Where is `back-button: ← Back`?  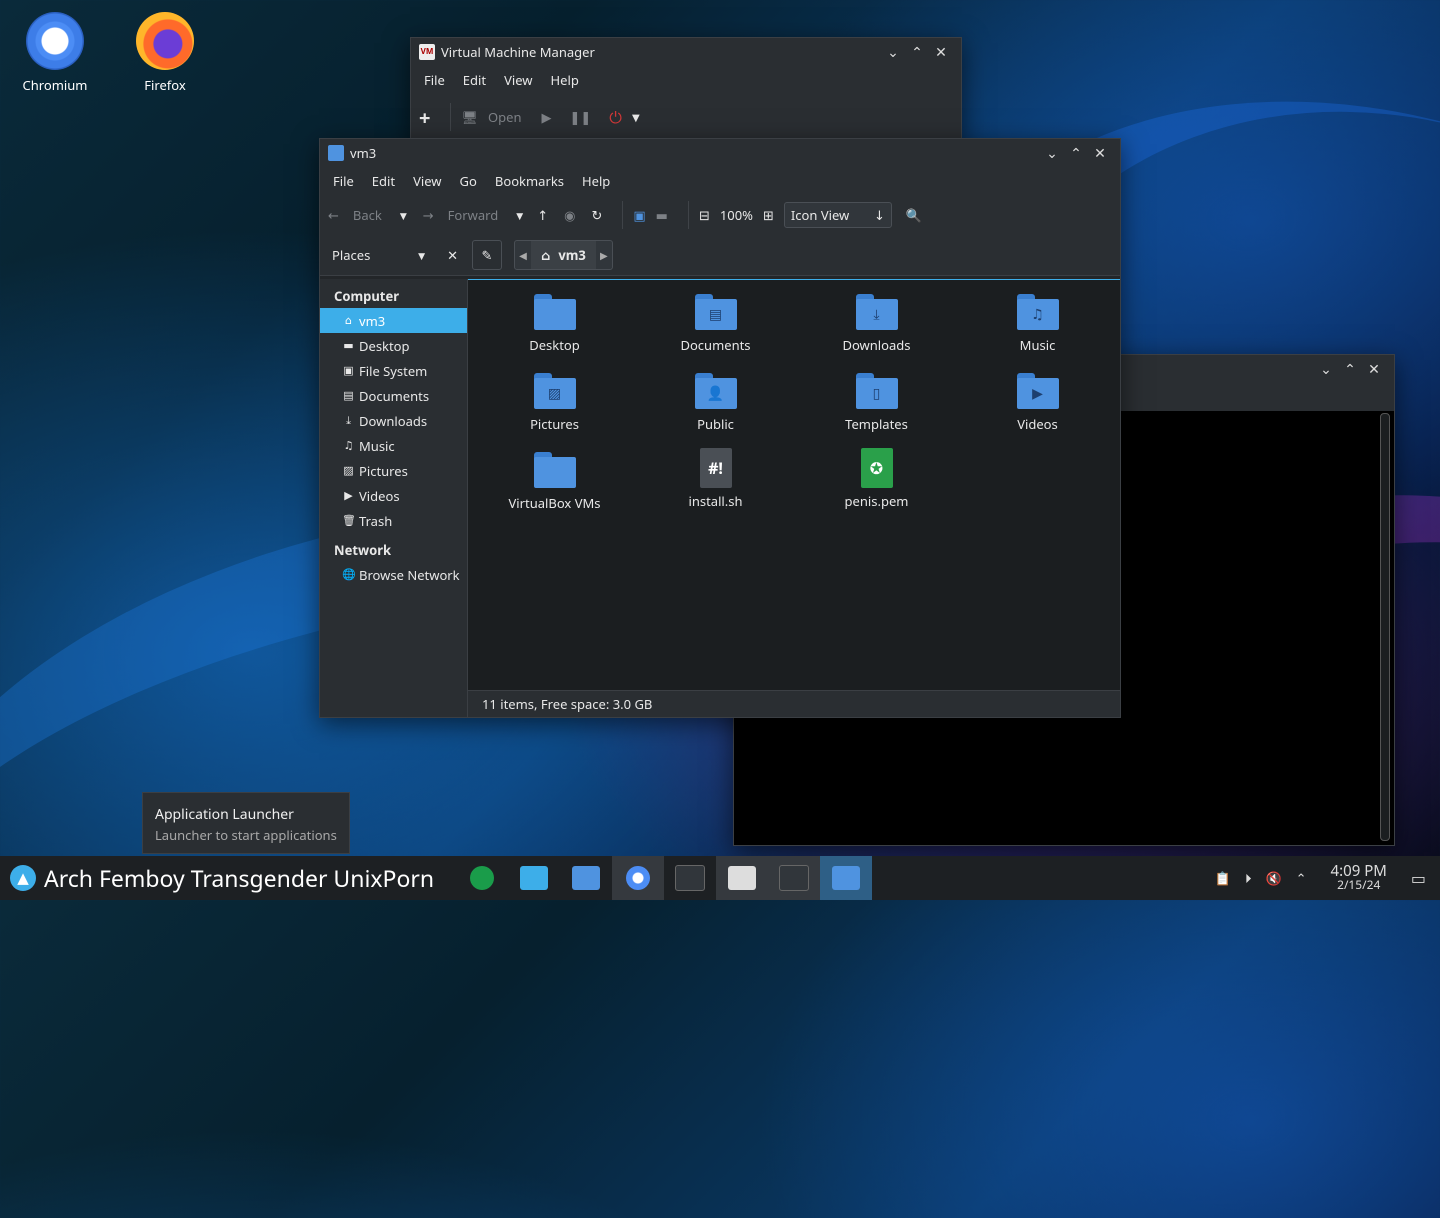 back-button: ← Back is located at coordinates (355, 215).